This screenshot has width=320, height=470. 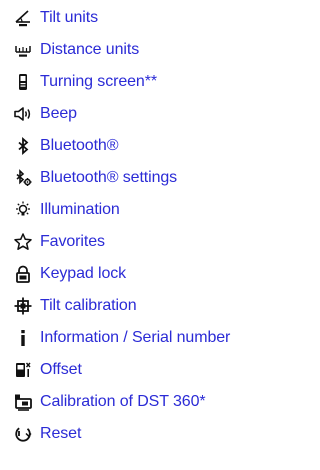 I want to click on menu-item-label: Beep, so click(x=58, y=114).